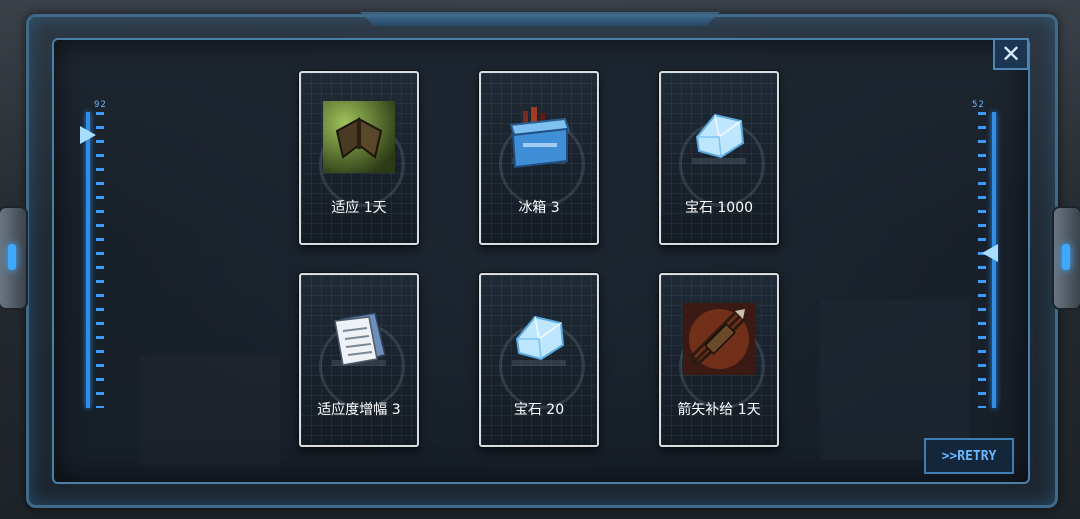 Image resolution: width=1080 pixels, height=519 pixels. I want to click on moth-icon, so click(359, 137).